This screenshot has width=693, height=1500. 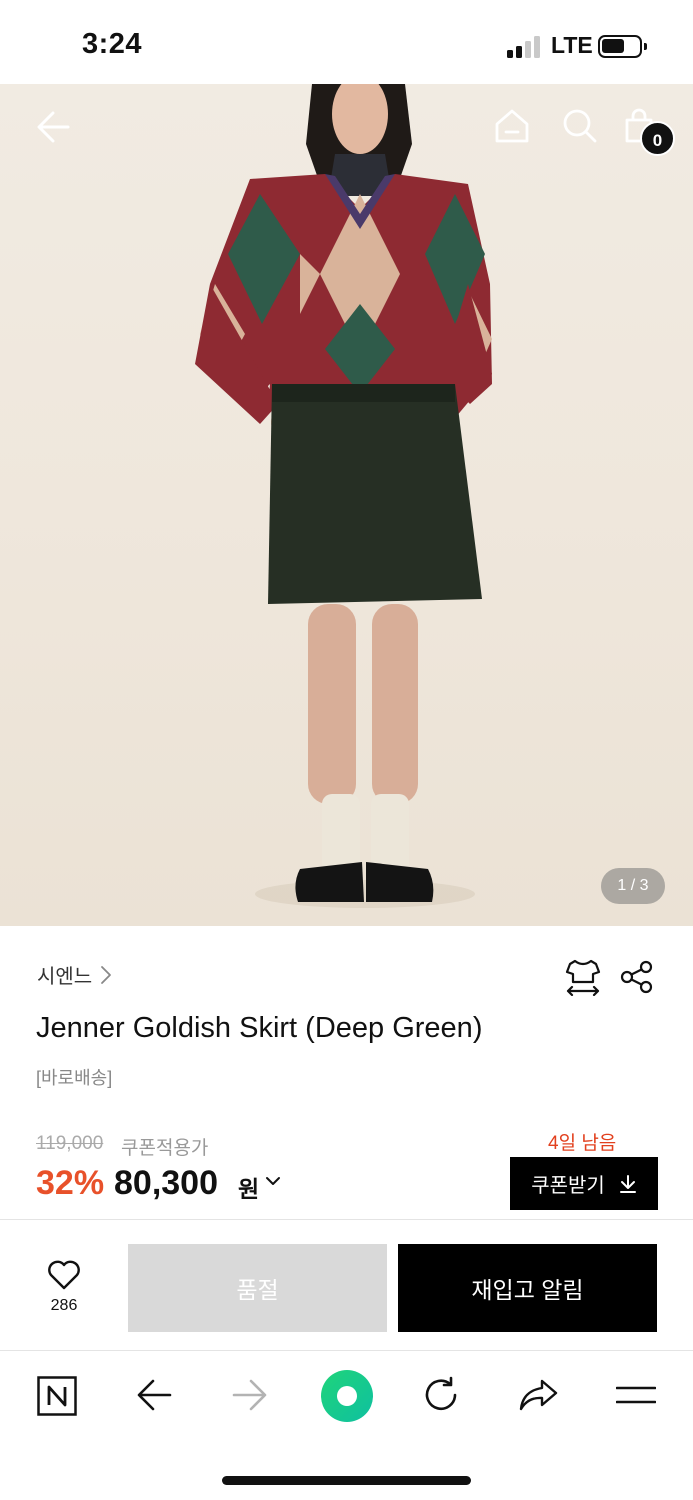 I want to click on soldout-button: 품절, so click(x=257, y=1288).